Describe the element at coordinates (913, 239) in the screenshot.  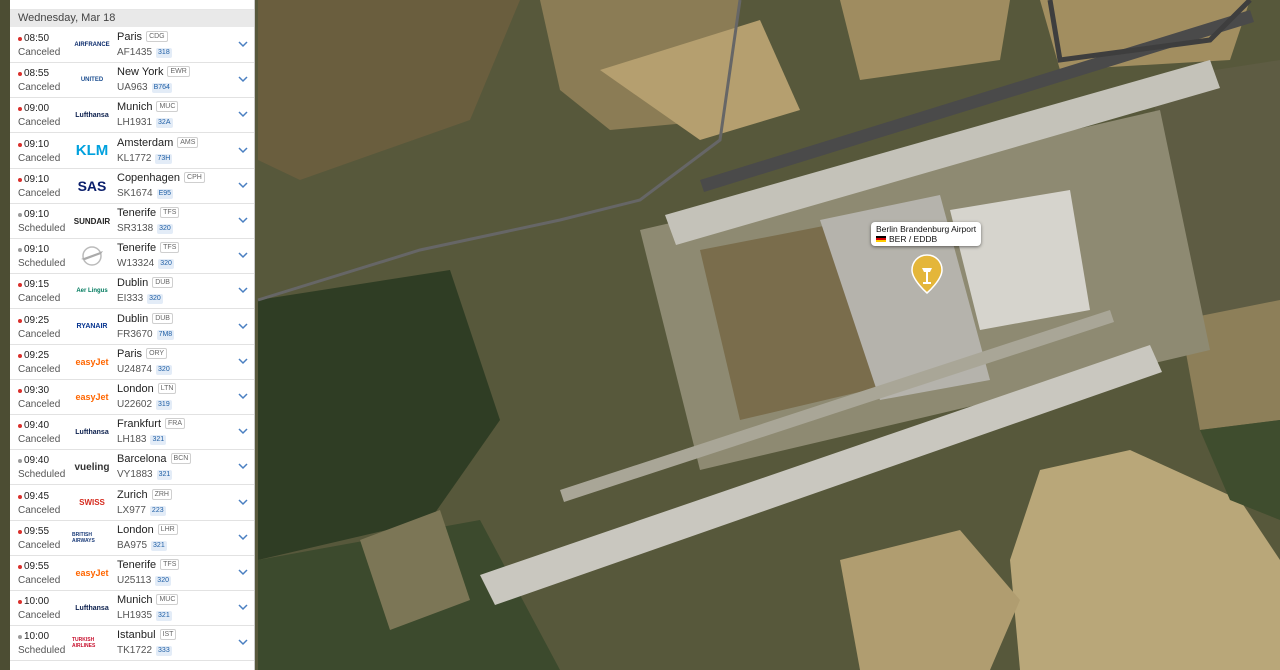
I see `airport-codes: BER / EDDB` at that location.